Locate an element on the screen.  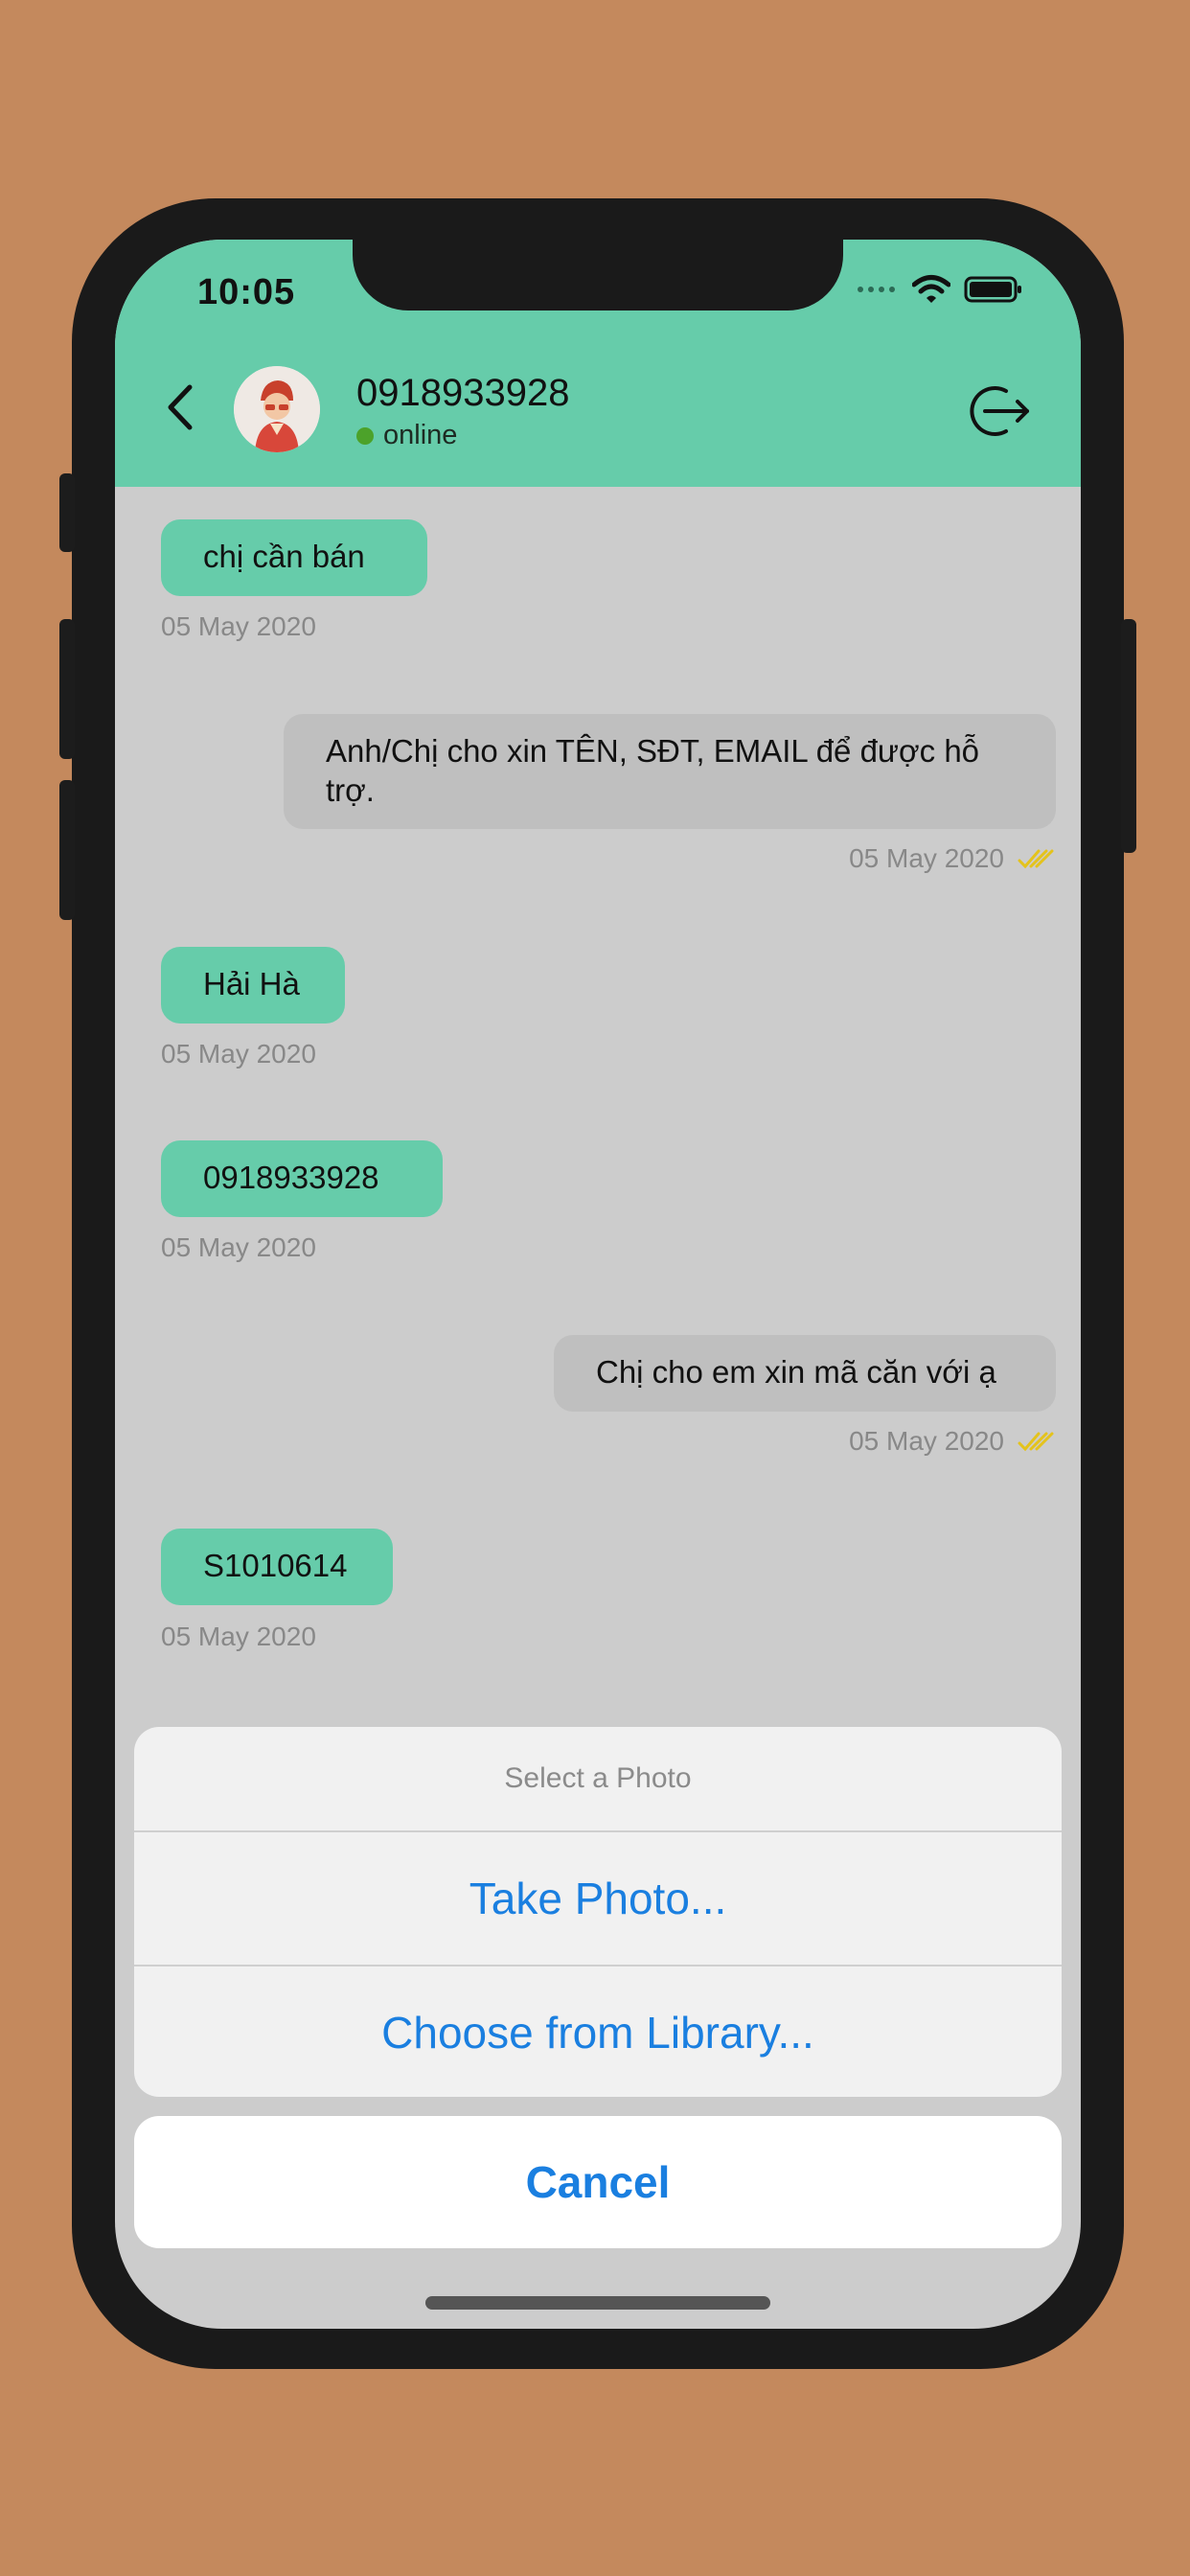
online-dot-icon is located at coordinates (365, 435).